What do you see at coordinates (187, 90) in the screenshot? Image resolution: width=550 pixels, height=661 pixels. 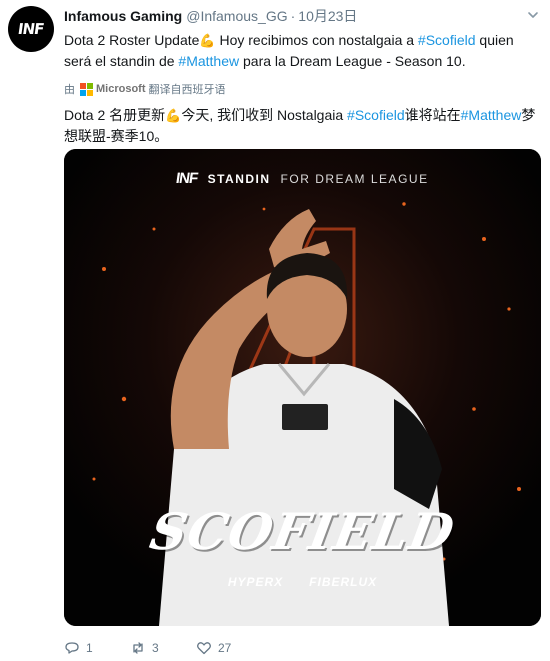 I see `translation-suffix: 翻译自西班牙语` at bounding box center [187, 90].